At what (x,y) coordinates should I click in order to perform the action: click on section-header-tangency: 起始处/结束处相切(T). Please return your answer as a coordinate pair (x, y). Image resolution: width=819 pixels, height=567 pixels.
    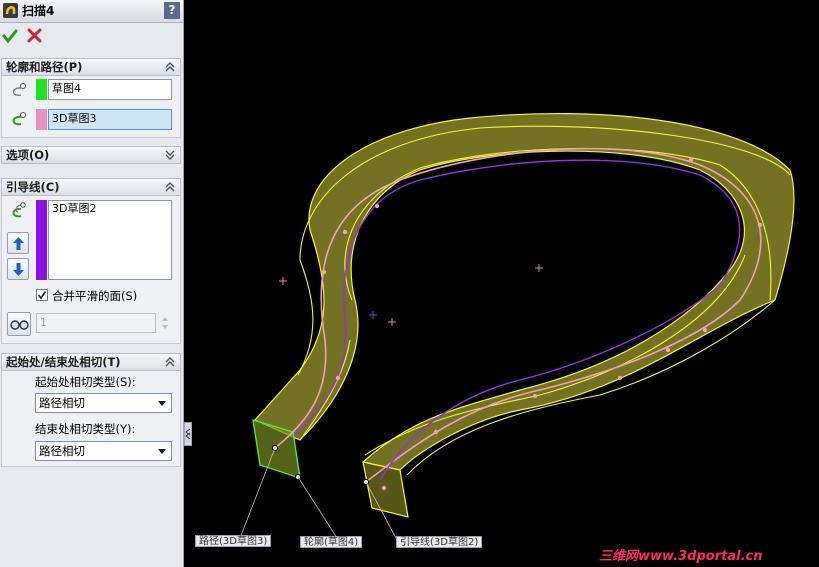
    Looking at the image, I should click on (91, 362).